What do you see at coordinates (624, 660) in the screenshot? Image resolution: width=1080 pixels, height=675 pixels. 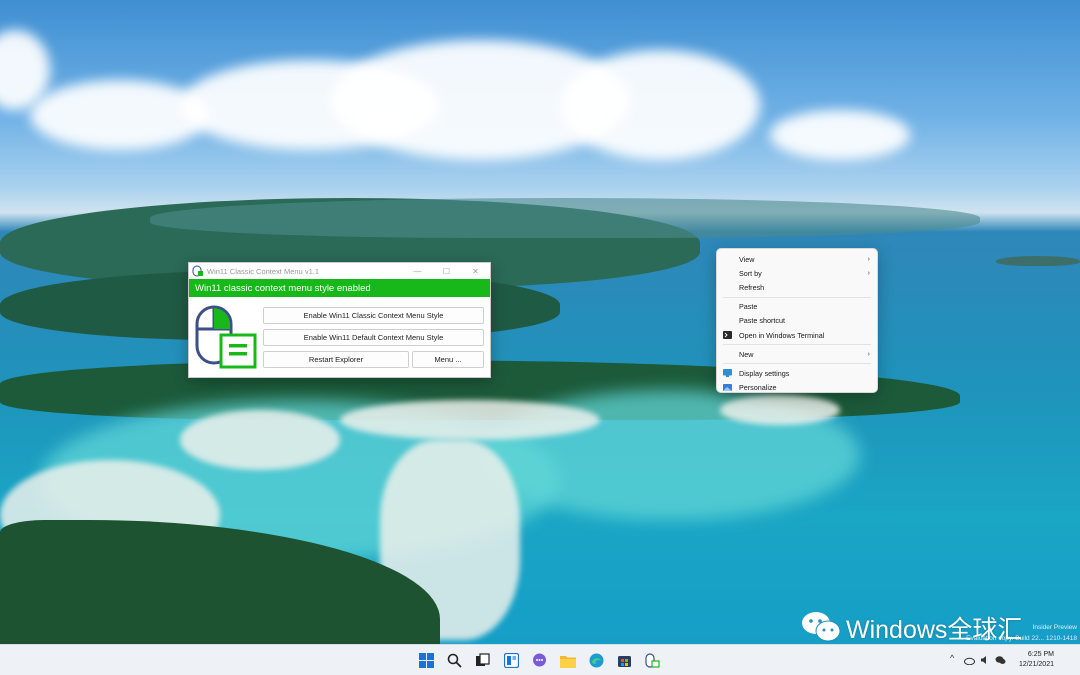 I see `store-icon` at bounding box center [624, 660].